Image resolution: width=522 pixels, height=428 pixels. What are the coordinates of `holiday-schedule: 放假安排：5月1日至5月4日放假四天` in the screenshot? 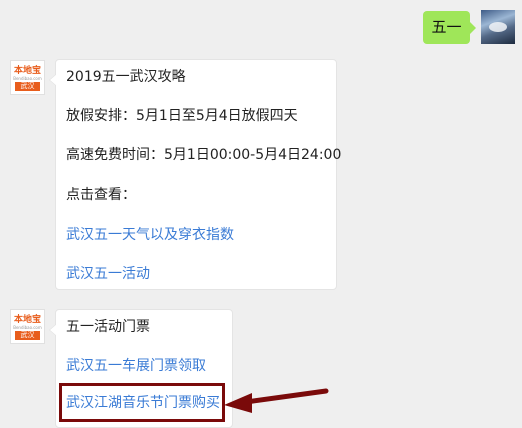 It's located at (182, 116).